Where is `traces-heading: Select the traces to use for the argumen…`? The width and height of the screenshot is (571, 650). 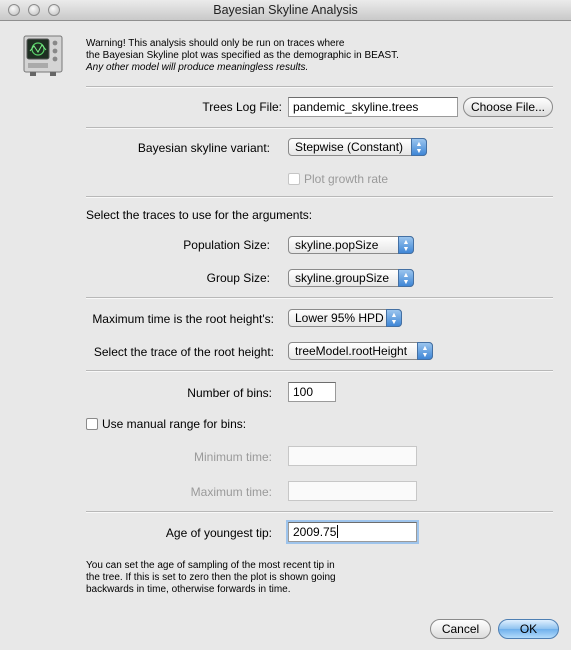 traces-heading: Select the traces to use for the argumen… is located at coordinates (199, 215).